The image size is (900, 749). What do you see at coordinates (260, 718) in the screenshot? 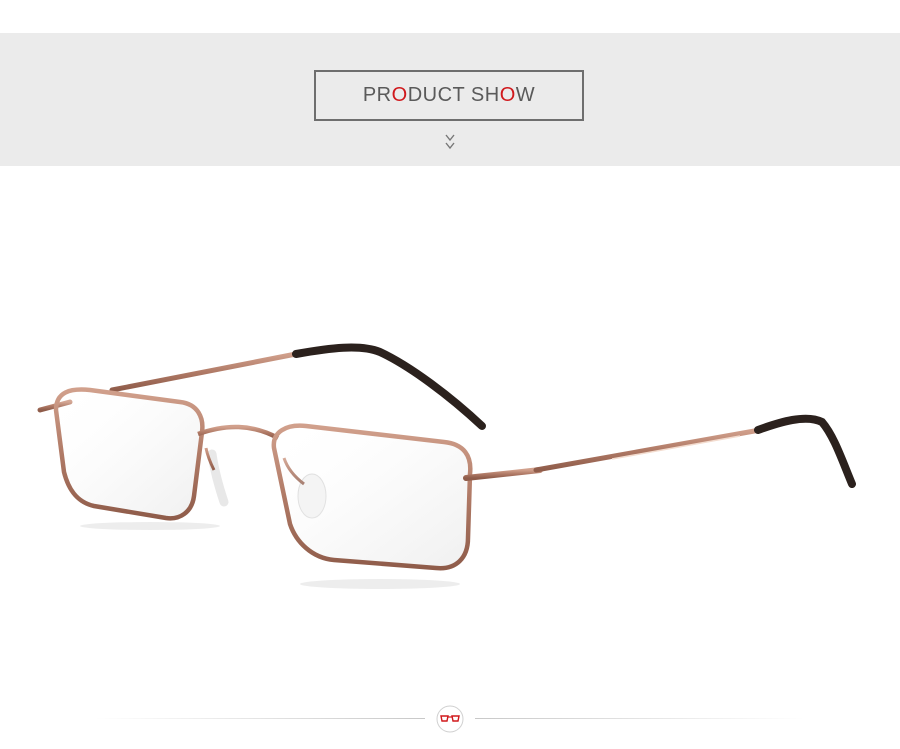
I see `footer-divider-left` at bounding box center [260, 718].